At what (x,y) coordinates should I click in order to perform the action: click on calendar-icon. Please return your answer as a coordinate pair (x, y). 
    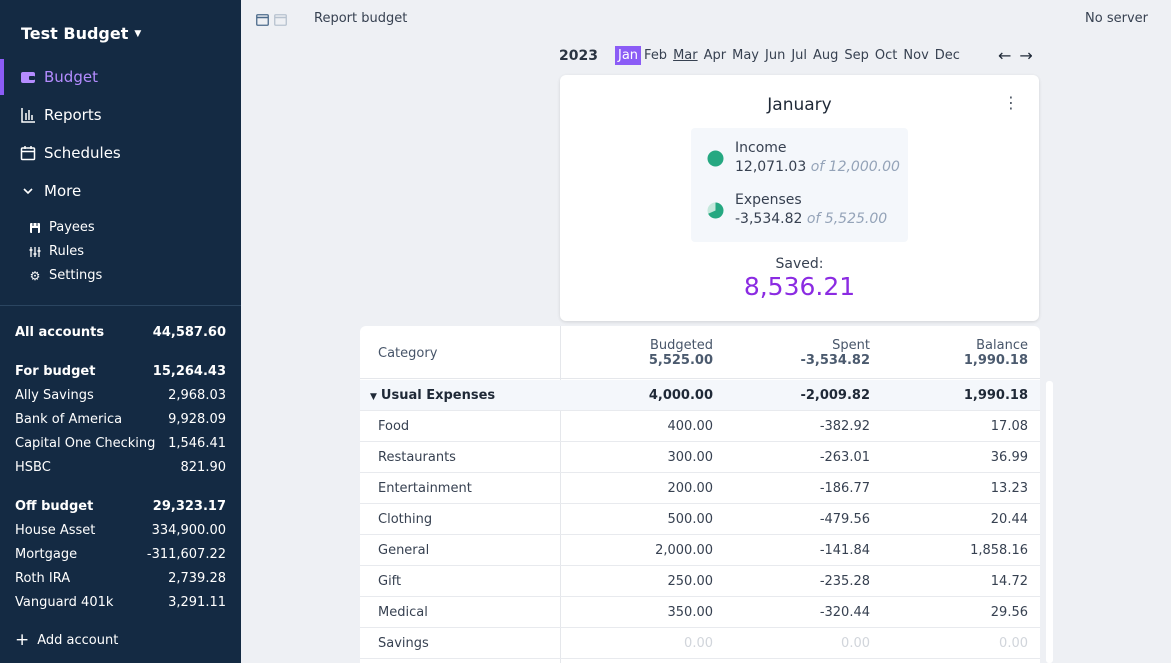
    Looking at the image, I should click on (28, 153).